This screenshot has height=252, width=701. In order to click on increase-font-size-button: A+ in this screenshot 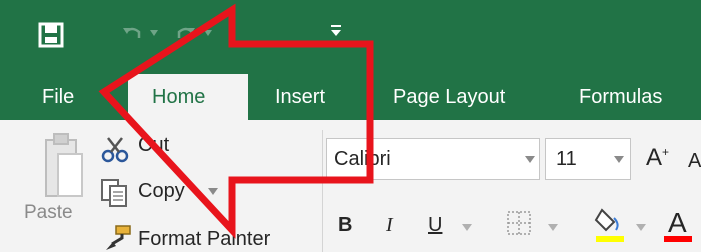, I will do `click(657, 158)`.